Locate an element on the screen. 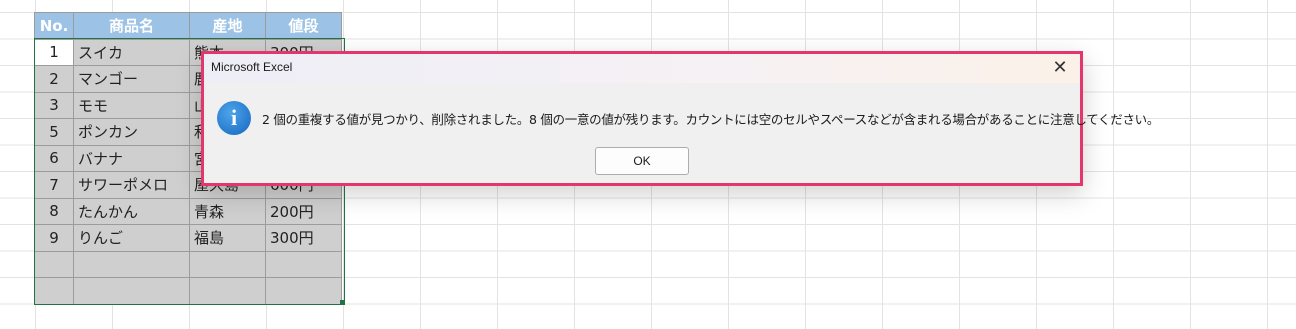 This screenshot has width=1296, height=329. cell-no: 1 is located at coordinates (54, 52).